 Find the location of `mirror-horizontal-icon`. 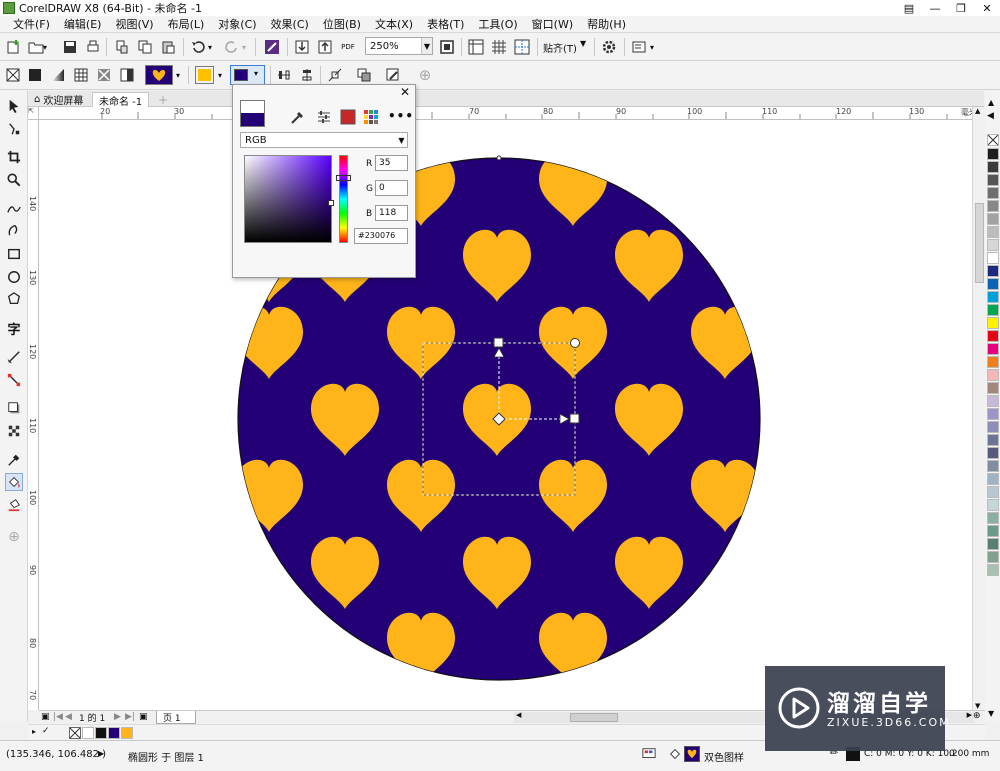

mirror-horizontal-icon is located at coordinates (284, 75).